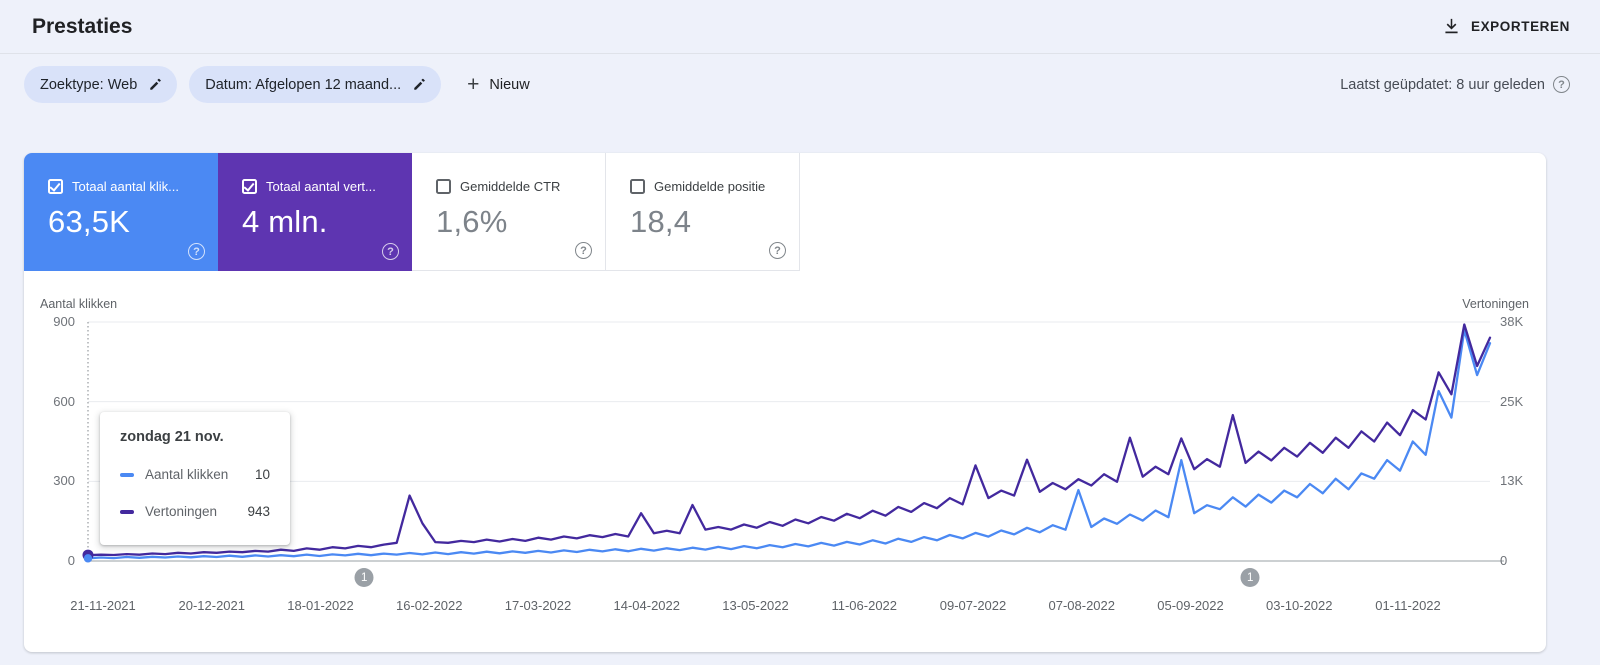 The height and width of the screenshot is (665, 1600). I want to click on page-title: Prestaties, so click(82, 26).